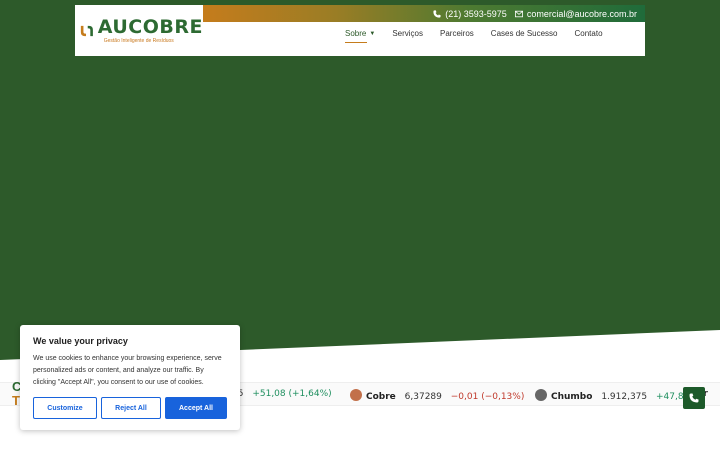 The height and width of the screenshot is (450, 720). I want to click on ticker-item: Cobre 6,37289 −0,01 (−0,13%), so click(437, 395).